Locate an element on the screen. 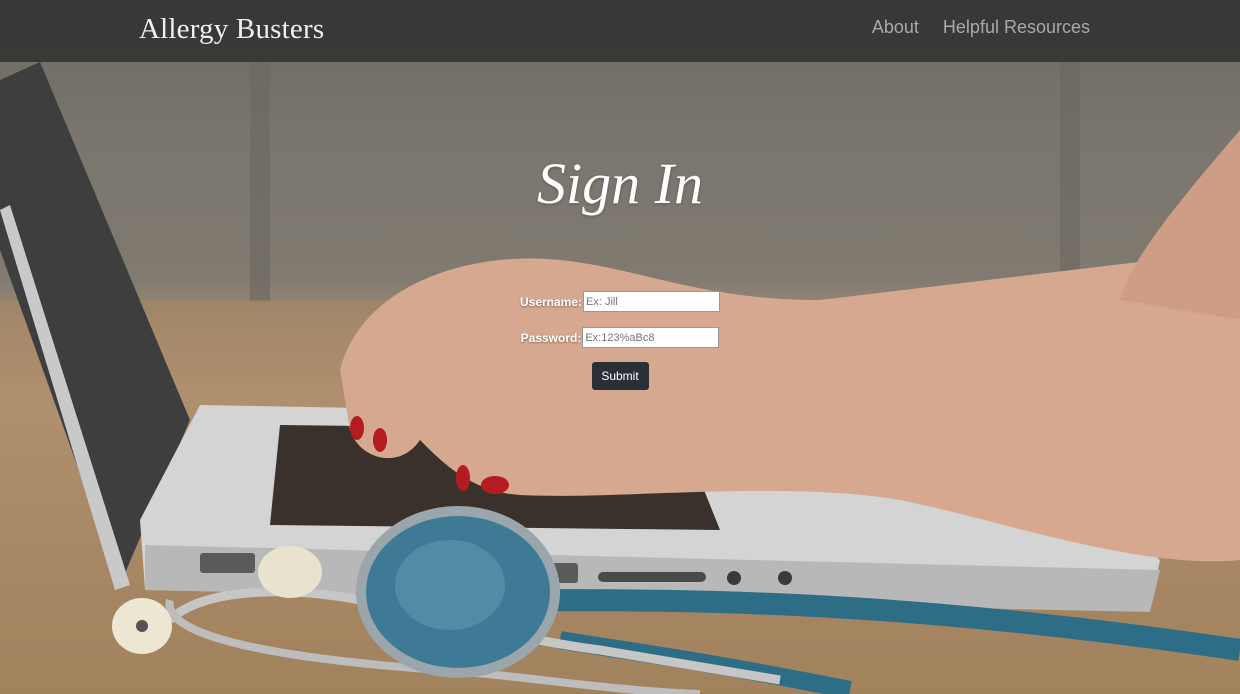 Image resolution: width=1240 pixels, height=694 pixels. password-row: Password: is located at coordinates (620, 337).